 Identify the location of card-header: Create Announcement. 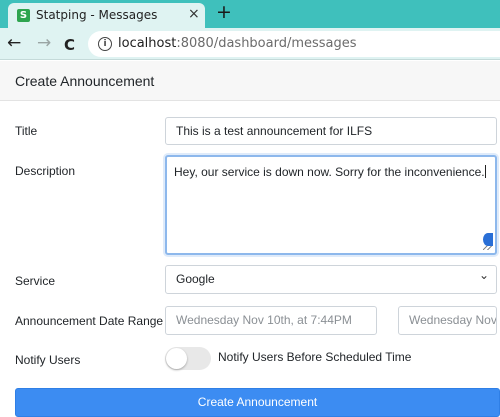
(250, 81).